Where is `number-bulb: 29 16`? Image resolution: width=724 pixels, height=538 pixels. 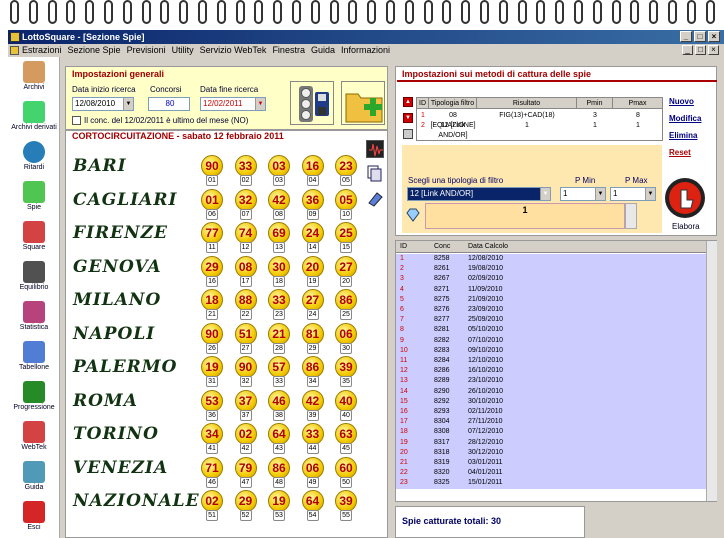
number-bulb: 29 16 is located at coordinates (212, 271).